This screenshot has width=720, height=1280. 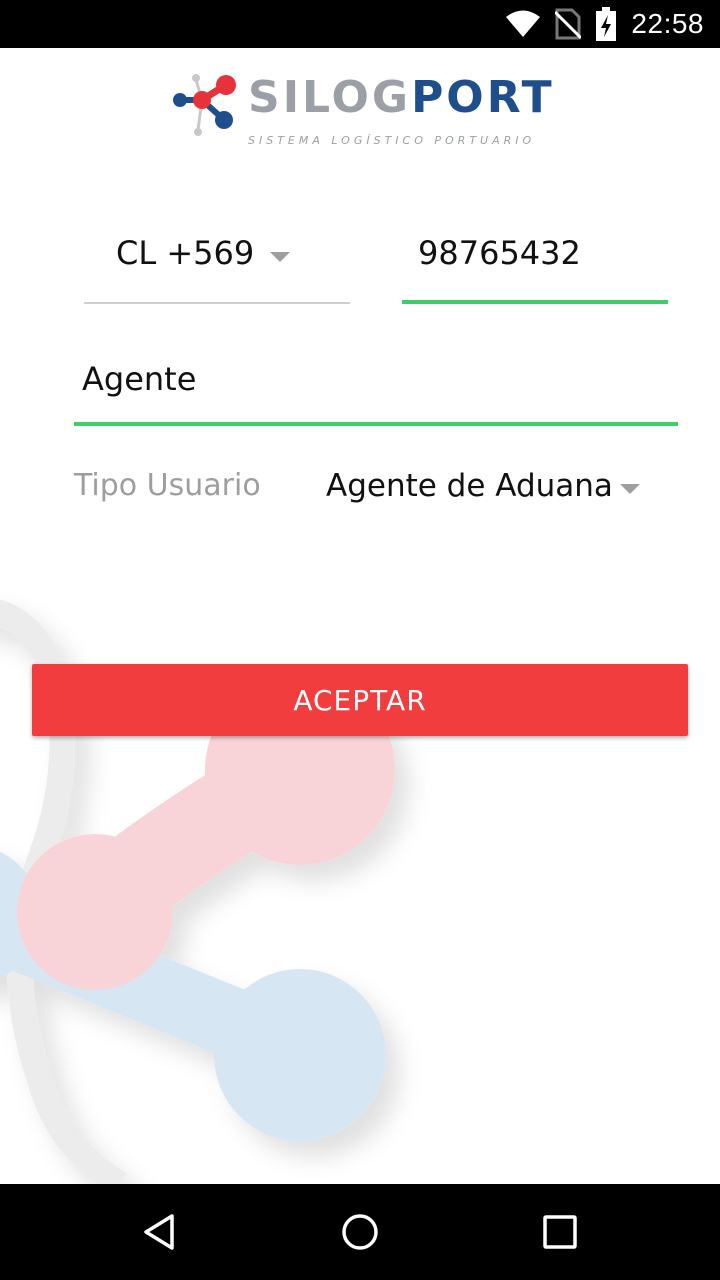 I want to click on user-type-select: Agente de Aduana, so click(x=489, y=488).